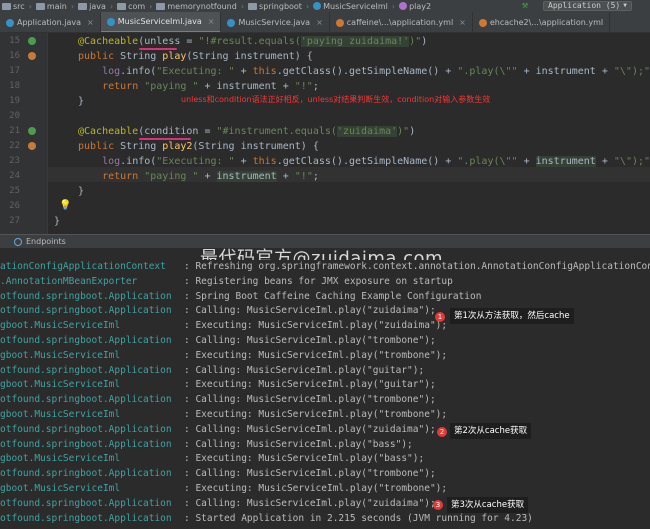 The height and width of the screenshot is (529, 650). I want to click on tab-endpoints: Endpoints, so click(46, 241).